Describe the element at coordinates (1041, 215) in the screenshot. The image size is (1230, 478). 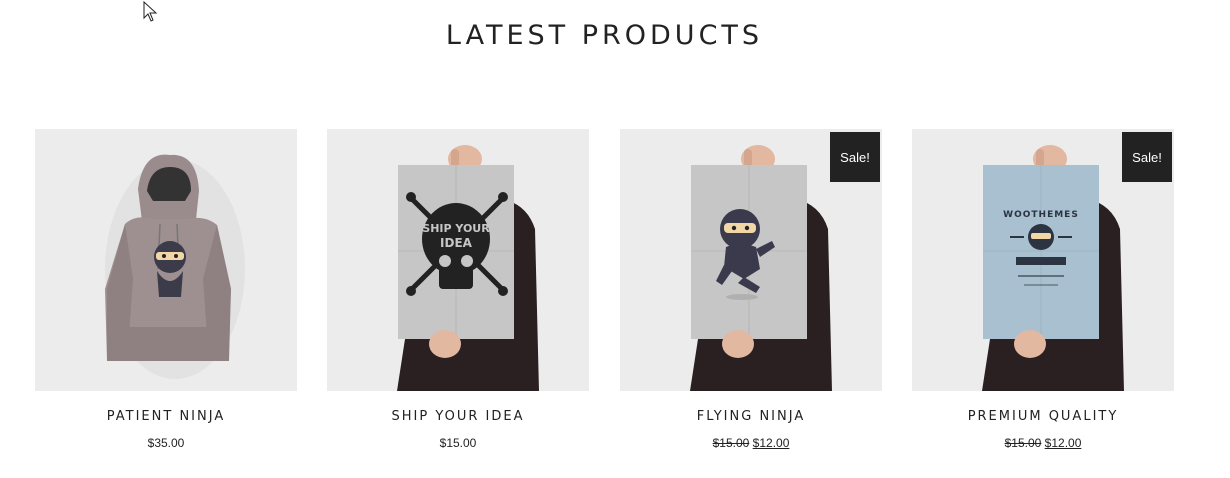
I see `svg-text: WOOTHEMES` at that location.